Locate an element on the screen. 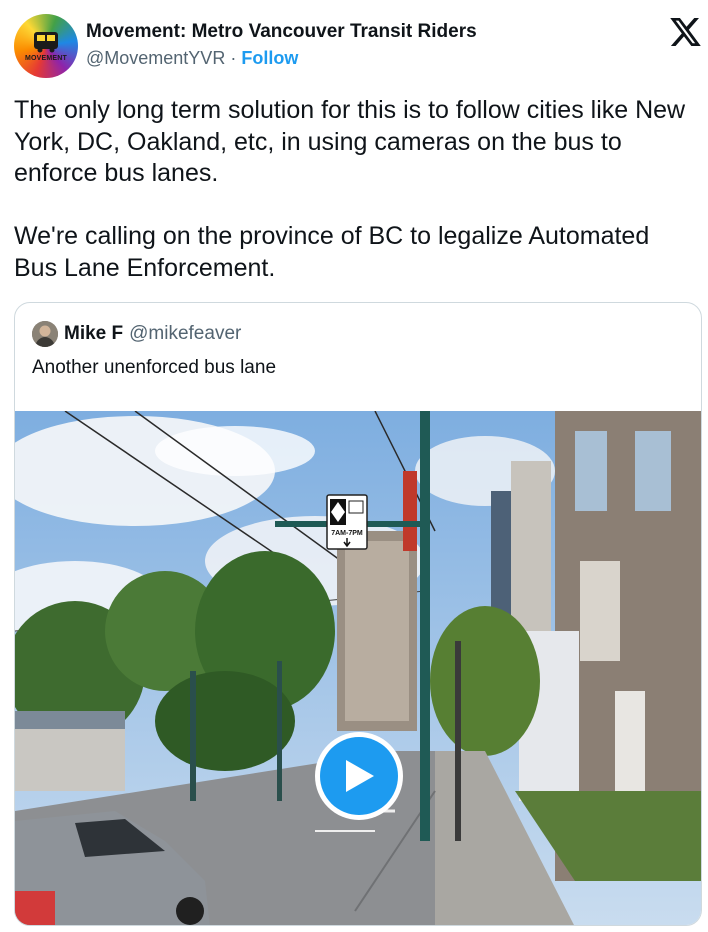 The height and width of the screenshot is (932, 708). author-handle: @MovementYVR is located at coordinates (155, 58).